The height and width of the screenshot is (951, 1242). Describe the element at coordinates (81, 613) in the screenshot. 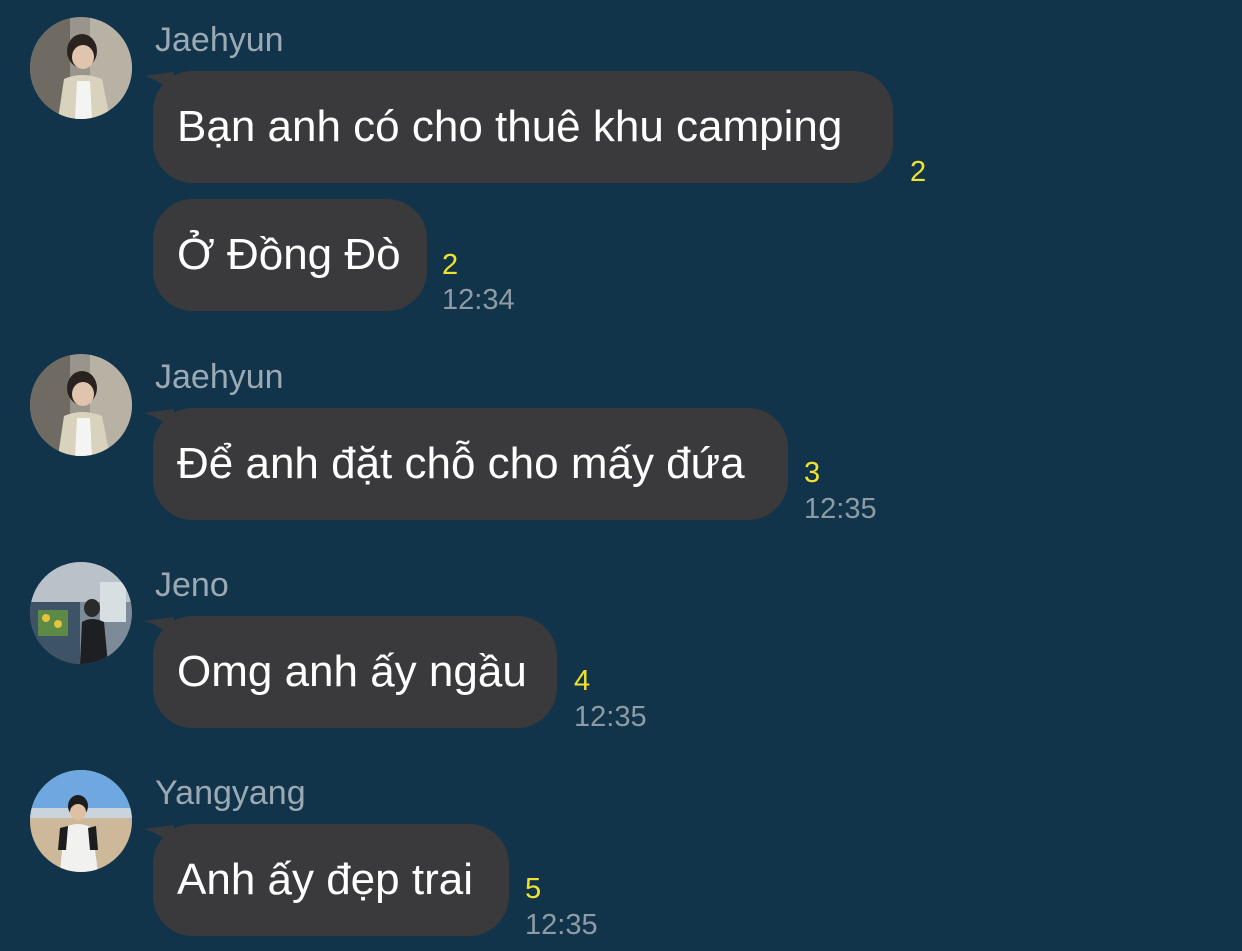

I see `avatar-jeno` at that location.